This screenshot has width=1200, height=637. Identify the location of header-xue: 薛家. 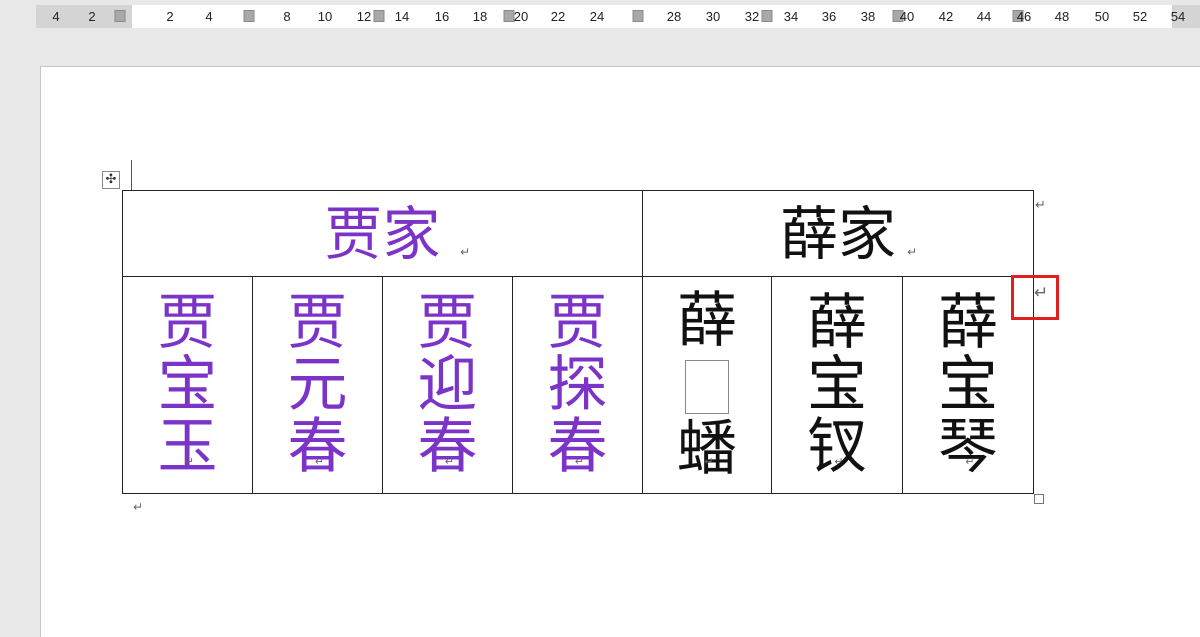
(838, 233).